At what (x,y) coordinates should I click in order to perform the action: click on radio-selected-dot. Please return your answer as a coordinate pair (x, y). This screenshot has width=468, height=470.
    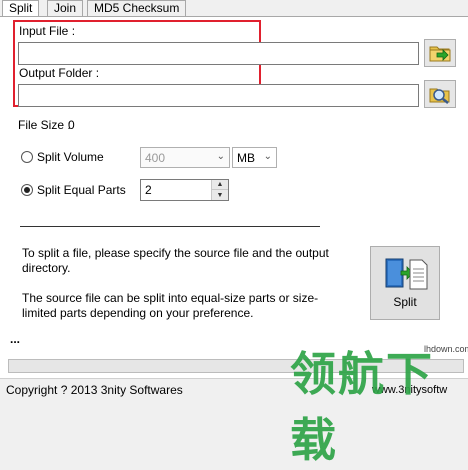
    Looking at the image, I should click on (27, 190).